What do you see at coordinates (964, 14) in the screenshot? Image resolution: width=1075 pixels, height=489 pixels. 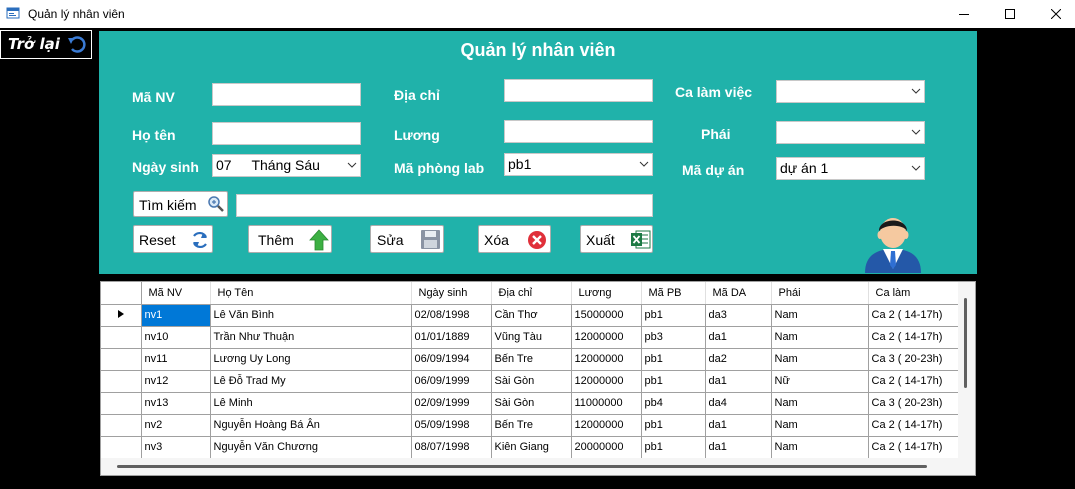 I see `minimize-button` at bounding box center [964, 14].